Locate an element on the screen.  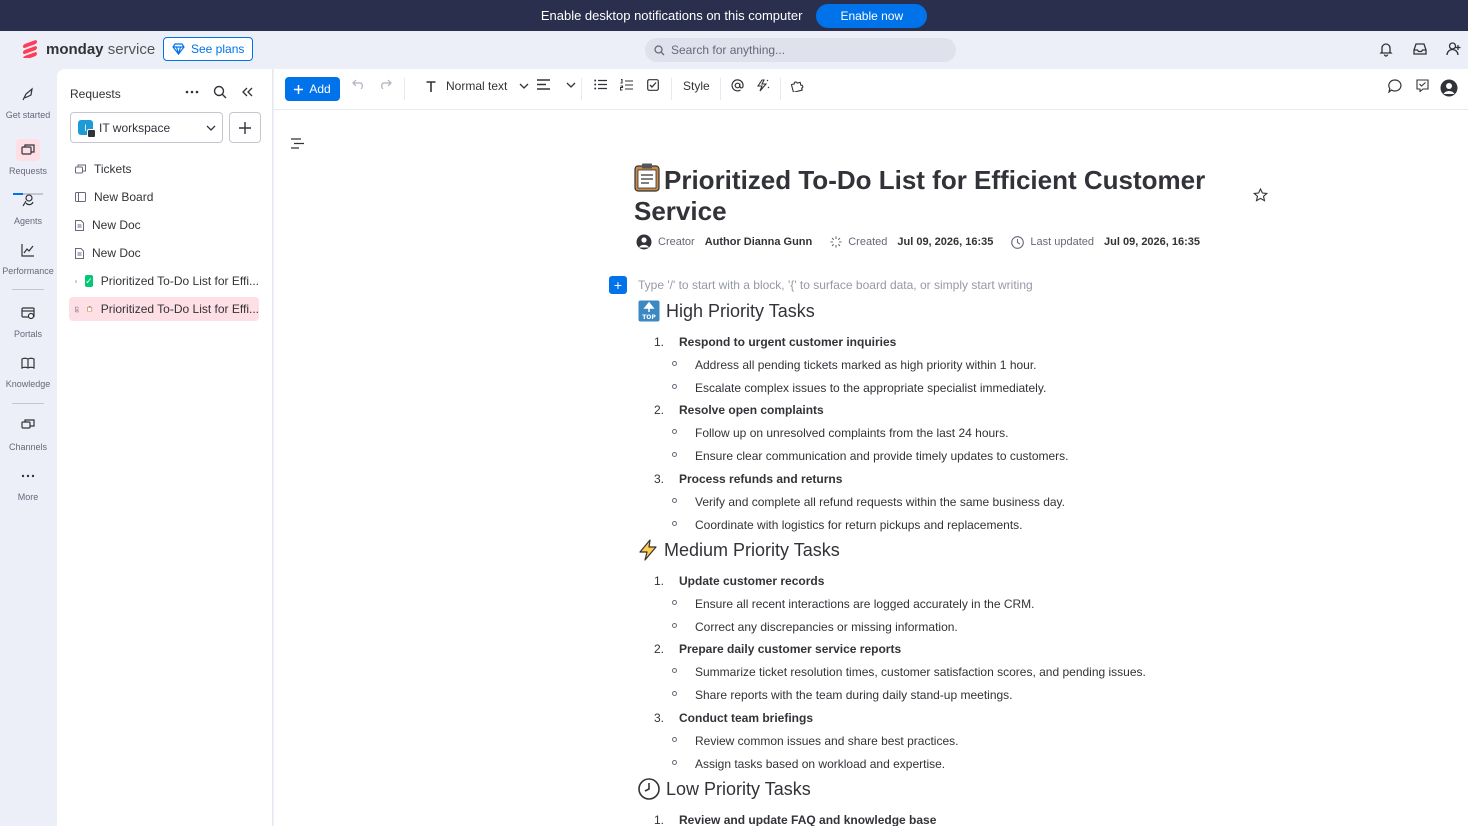
clock-icon is located at coordinates (1018, 242).